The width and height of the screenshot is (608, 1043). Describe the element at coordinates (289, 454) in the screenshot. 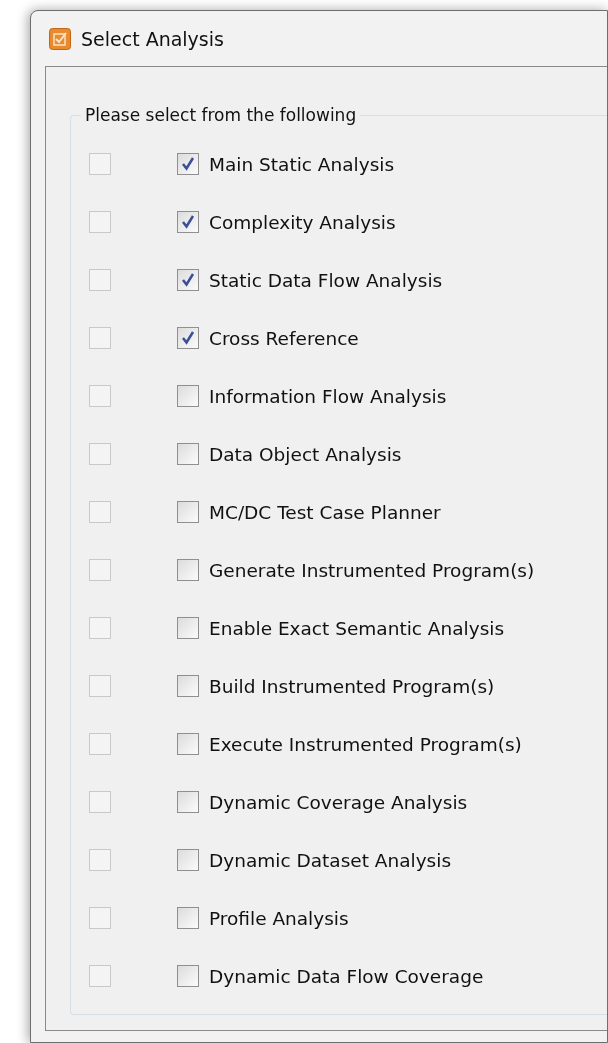

I see `option-checkbox: Data Object Analysis` at that location.